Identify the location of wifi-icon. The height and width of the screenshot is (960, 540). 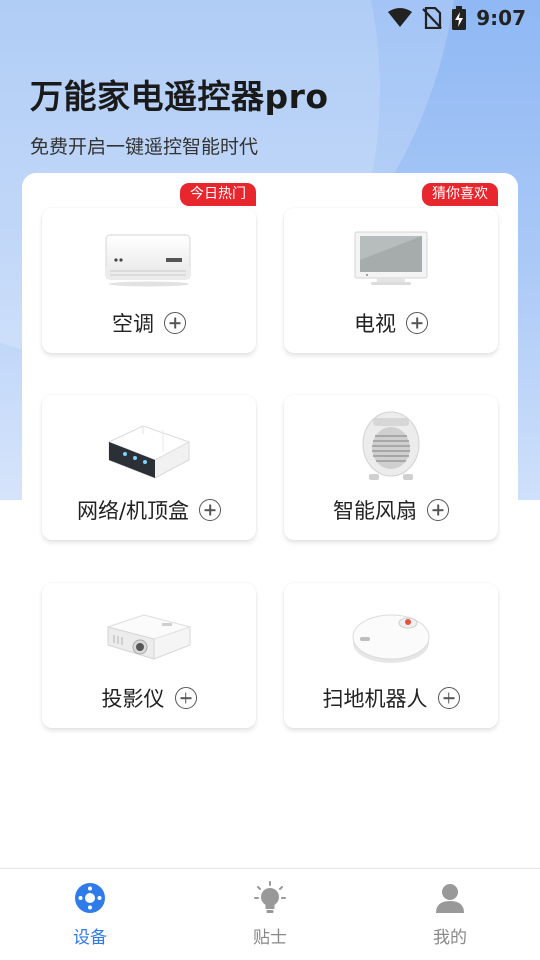
(400, 18).